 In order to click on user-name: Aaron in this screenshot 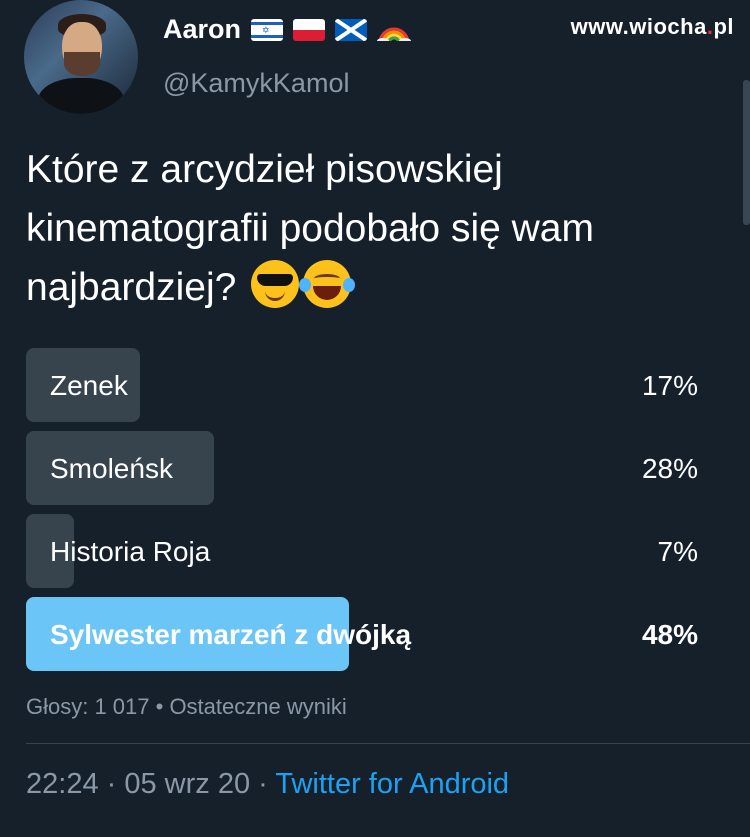, I will do `click(202, 29)`.